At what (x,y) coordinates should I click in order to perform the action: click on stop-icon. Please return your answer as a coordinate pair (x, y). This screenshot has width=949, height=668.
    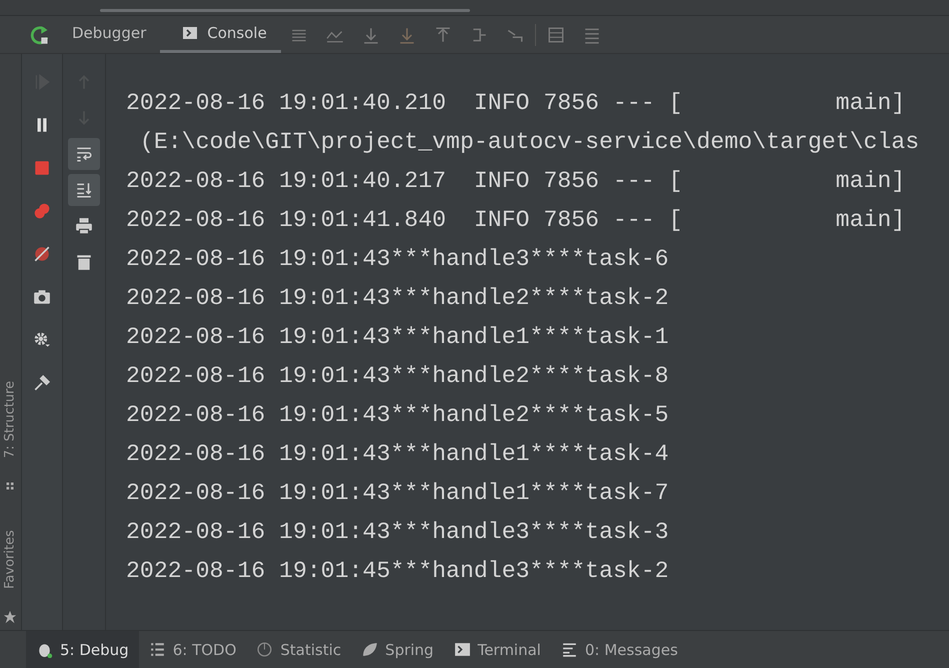
    Looking at the image, I should click on (42, 168).